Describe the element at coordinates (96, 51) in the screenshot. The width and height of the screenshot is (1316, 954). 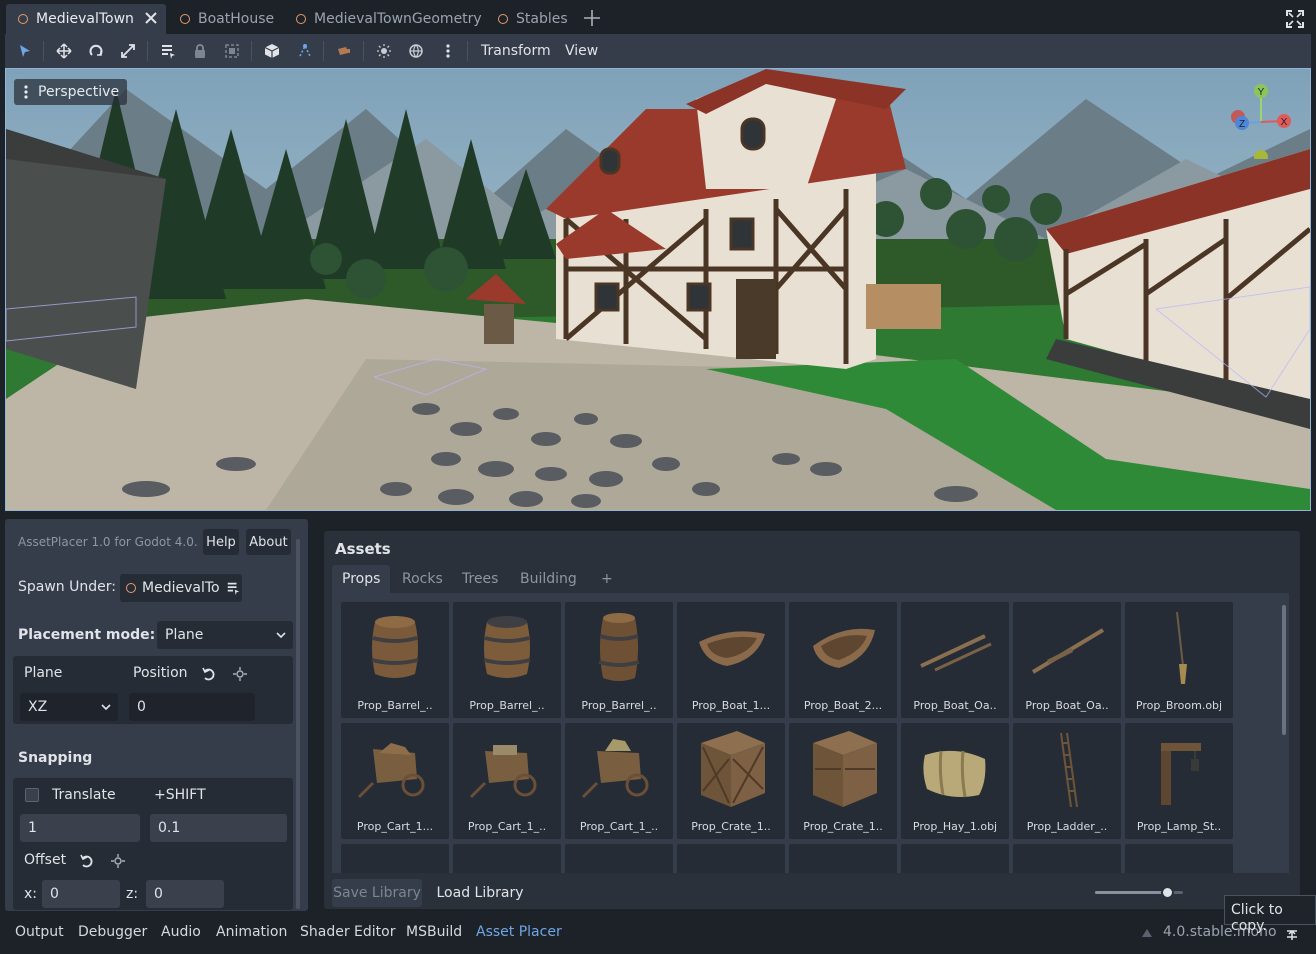
I see `rotate-tool-button` at that location.